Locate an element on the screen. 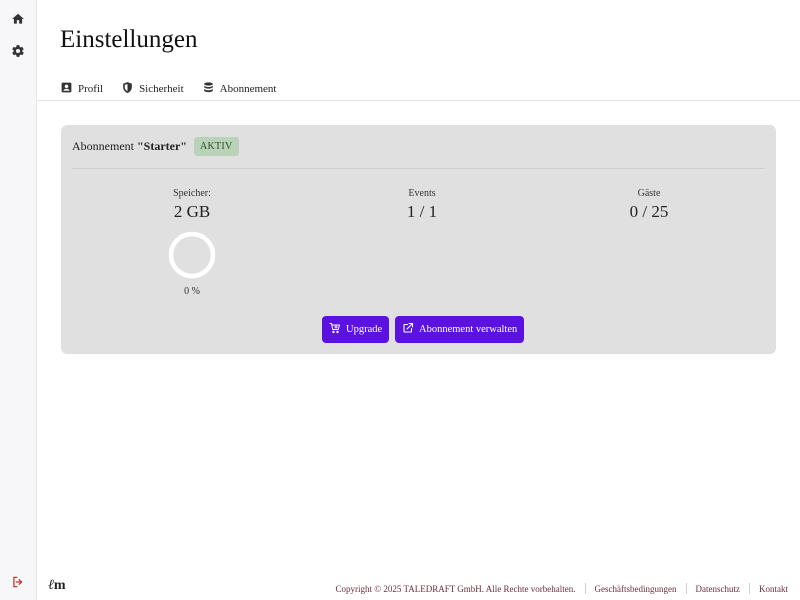  tab-label: Profil is located at coordinates (91, 89).